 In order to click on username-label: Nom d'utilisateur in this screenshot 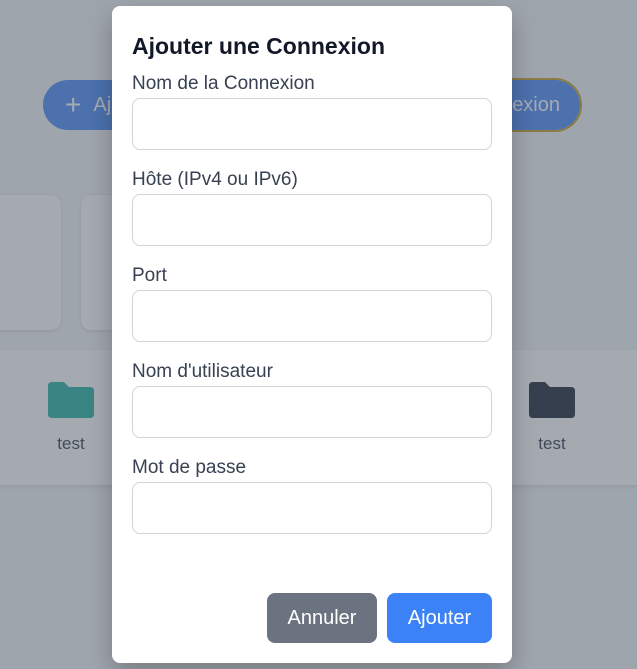, I will do `click(202, 371)`.